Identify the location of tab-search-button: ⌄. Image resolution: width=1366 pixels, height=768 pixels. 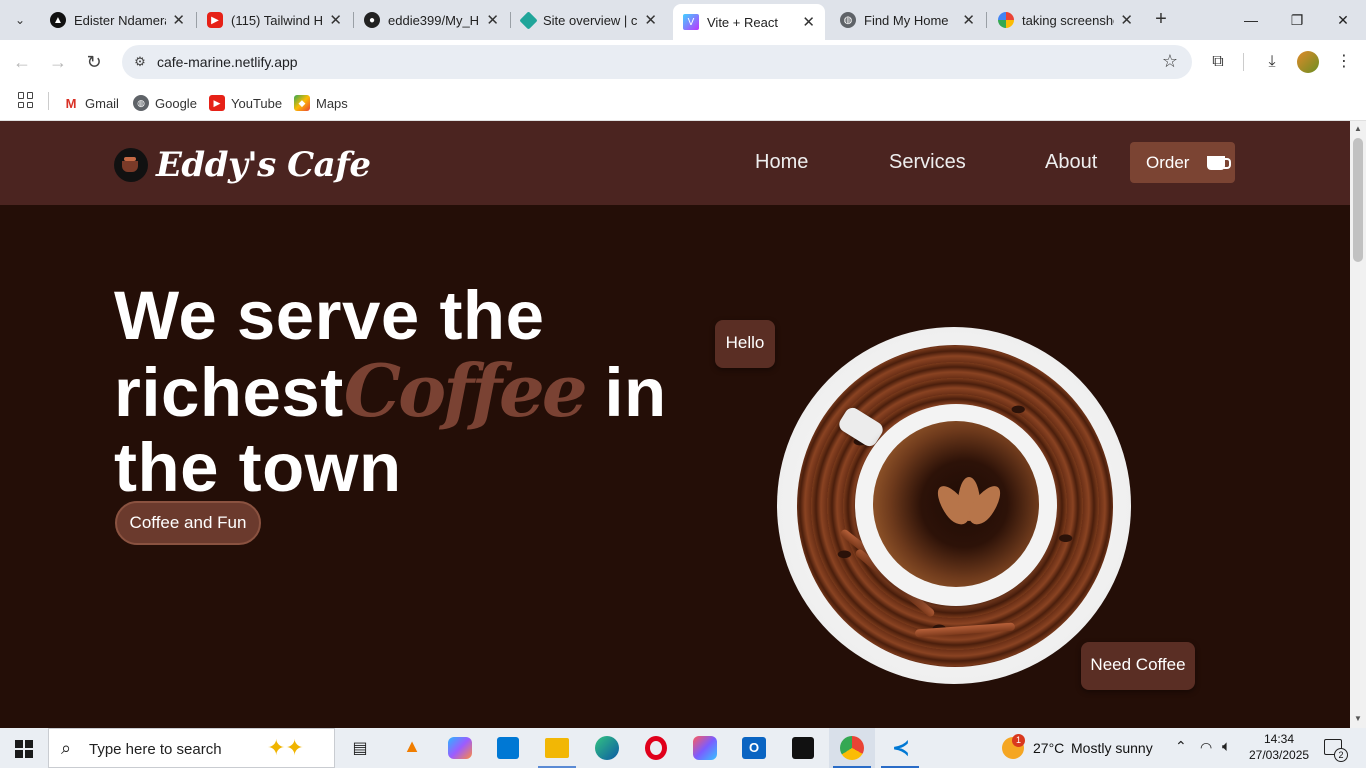
(20, 20).